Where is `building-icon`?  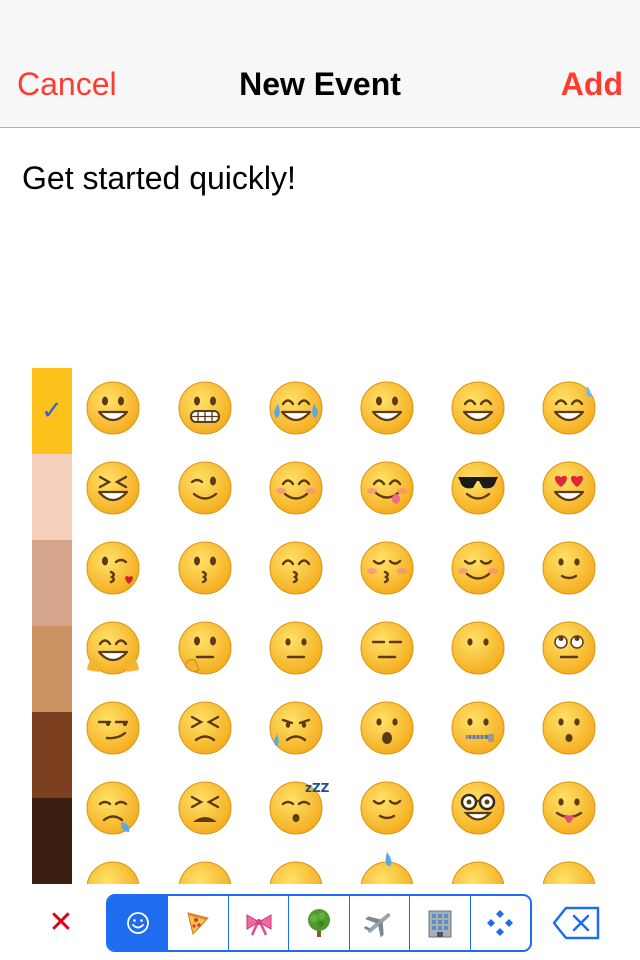 building-icon is located at coordinates (440, 924).